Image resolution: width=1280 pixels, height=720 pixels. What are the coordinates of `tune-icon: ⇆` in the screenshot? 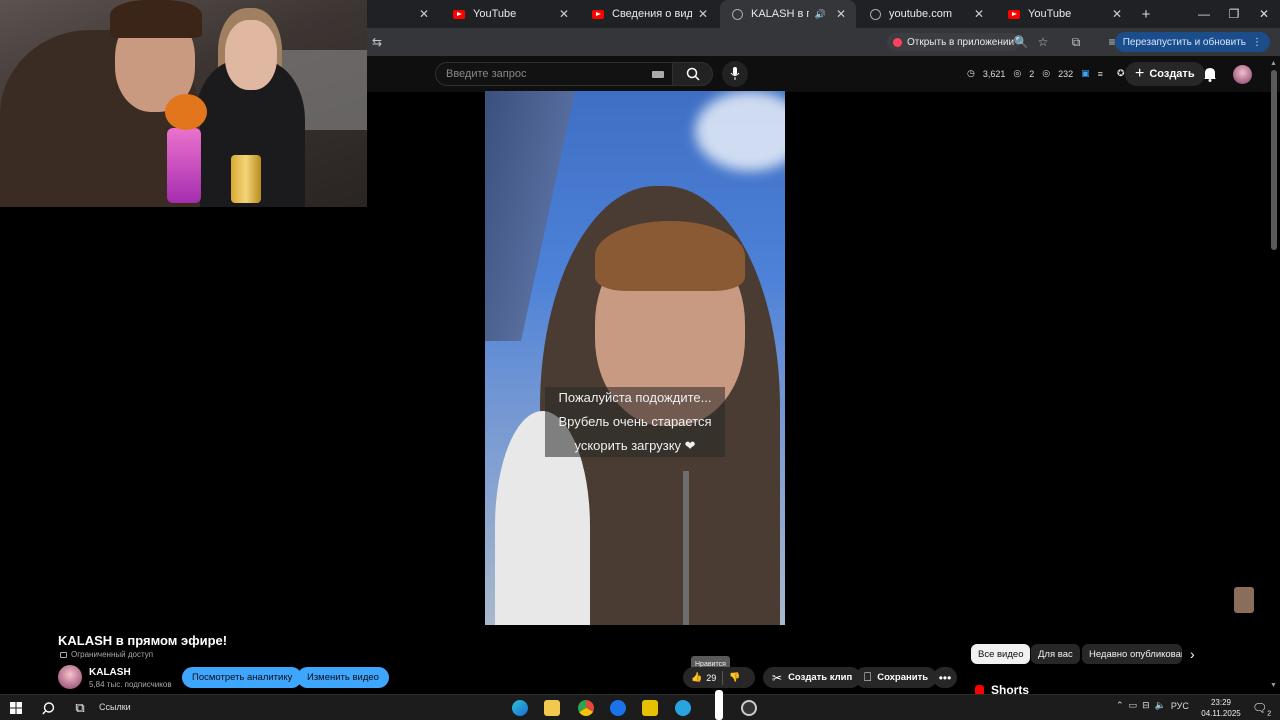 It's located at (377, 42).